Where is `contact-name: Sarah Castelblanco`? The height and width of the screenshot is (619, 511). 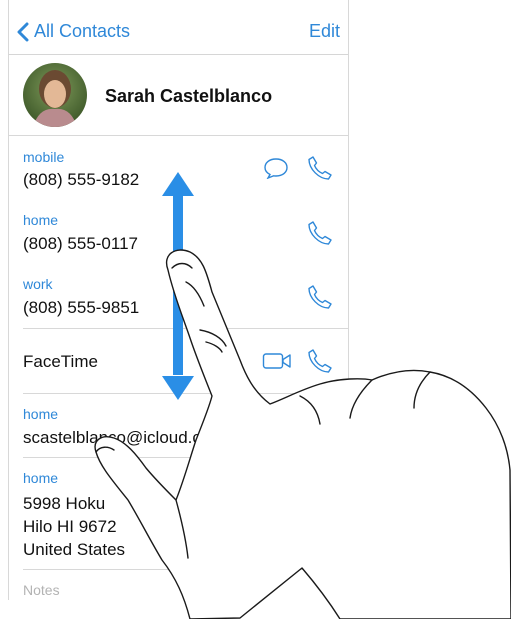
contact-name: Sarah Castelblanco is located at coordinates (189, 96).